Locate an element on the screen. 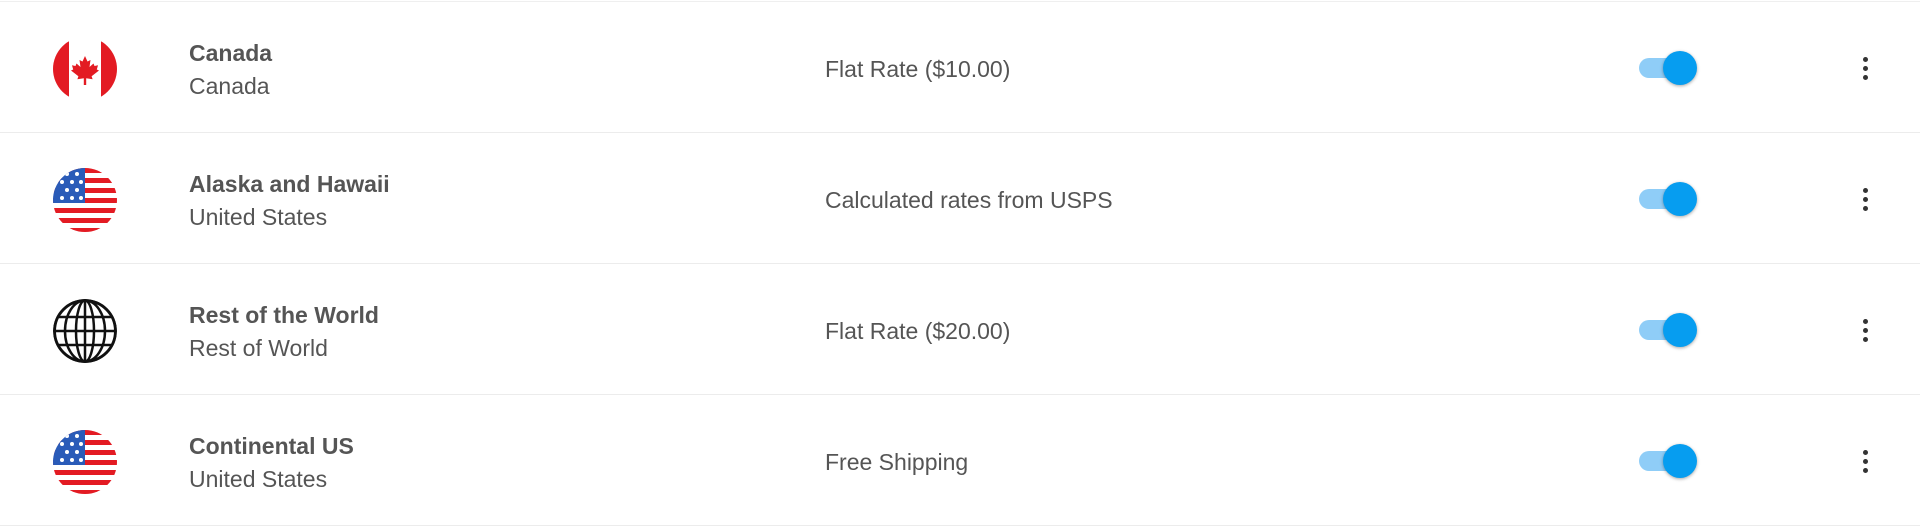  globe-icon is located at coordinates (85, 331).